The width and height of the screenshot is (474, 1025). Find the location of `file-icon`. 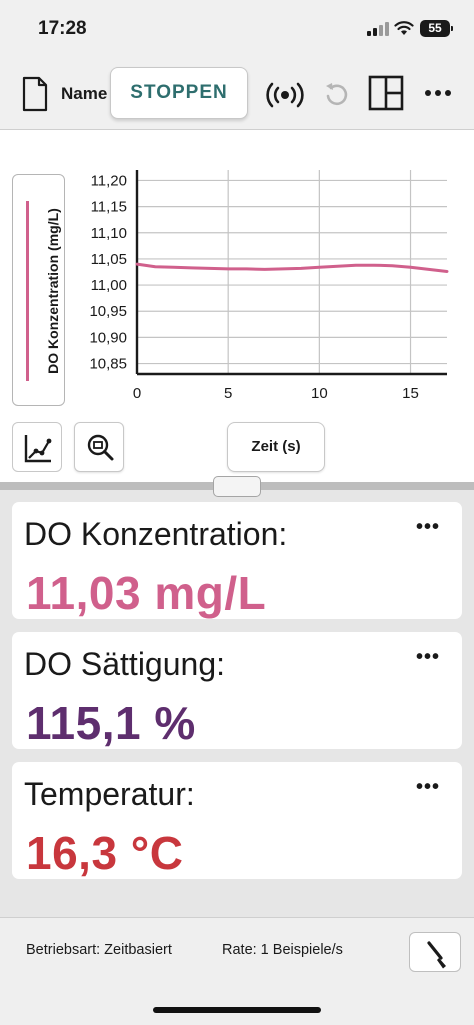

file-icon is located at coordinates (35, 94).